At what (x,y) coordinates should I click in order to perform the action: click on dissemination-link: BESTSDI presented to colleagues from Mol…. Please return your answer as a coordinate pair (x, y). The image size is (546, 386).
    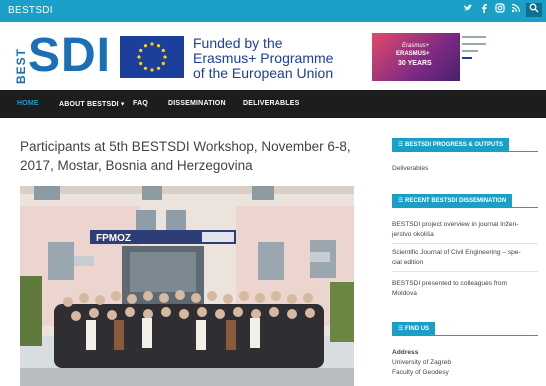
    Looking at the image, I should click on (465, 289).